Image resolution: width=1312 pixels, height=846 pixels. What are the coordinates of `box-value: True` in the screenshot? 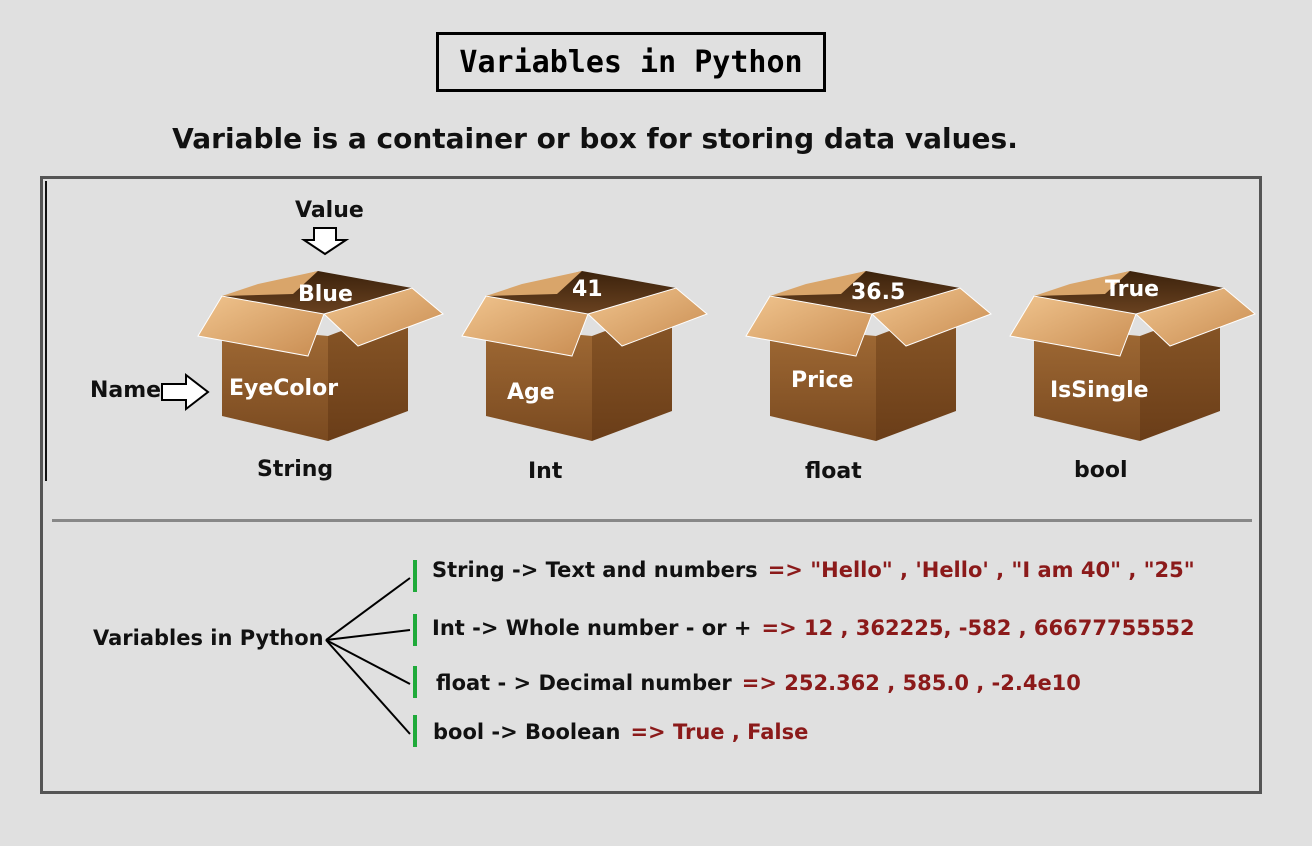 It's located at (1132, 289).